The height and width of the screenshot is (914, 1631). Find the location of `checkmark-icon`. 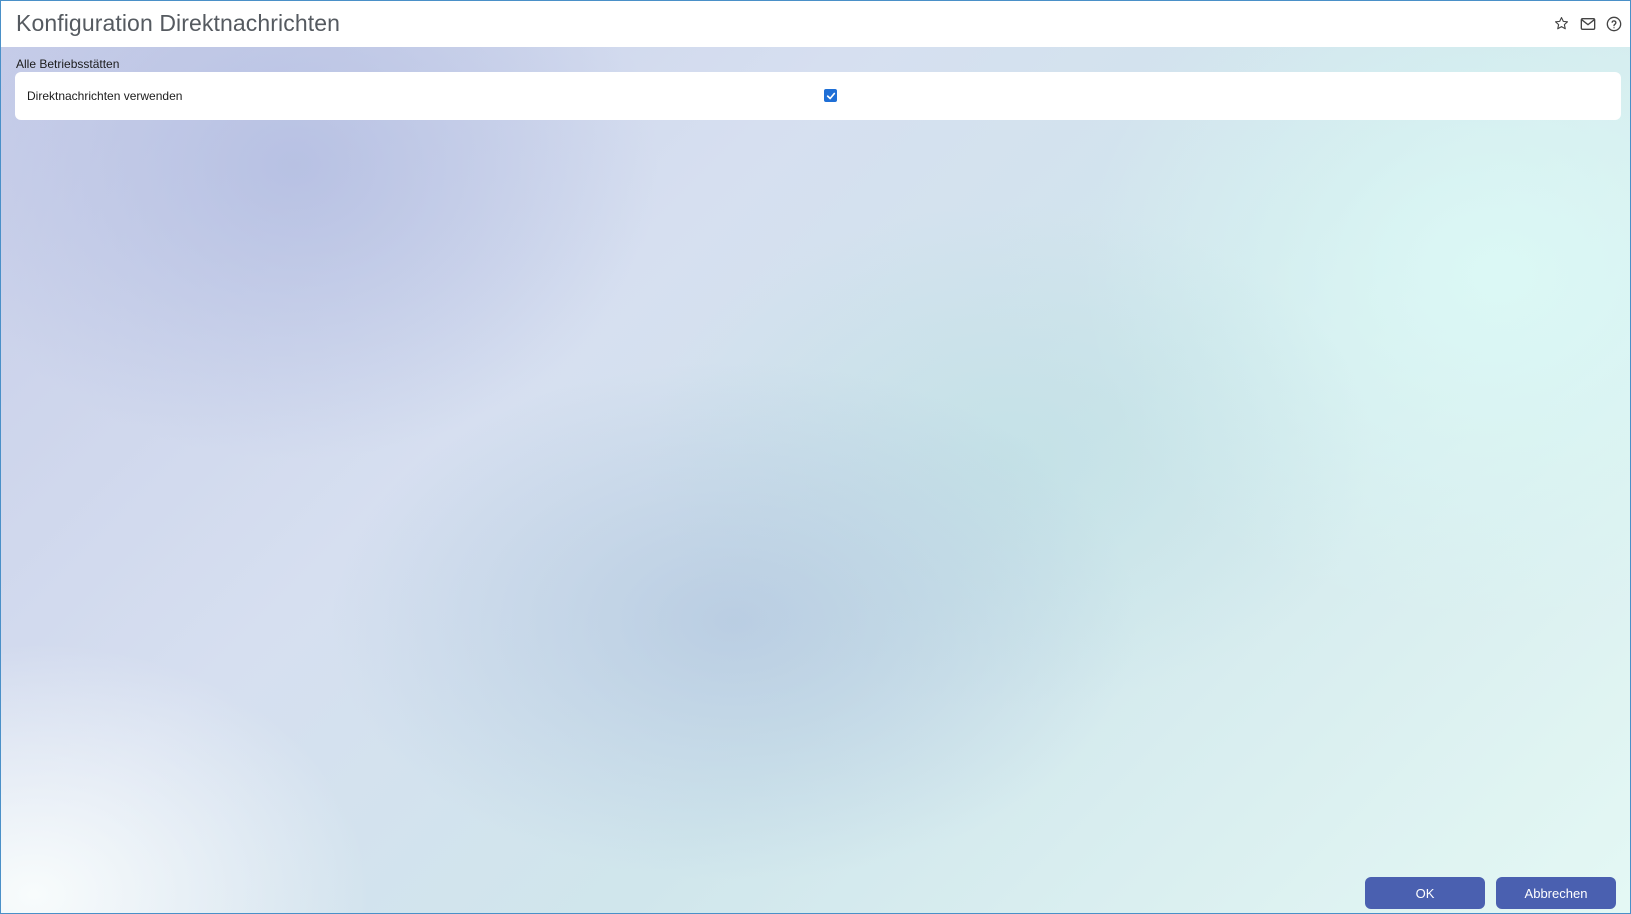

checkmark-icon is located at coordinates (830, 95).